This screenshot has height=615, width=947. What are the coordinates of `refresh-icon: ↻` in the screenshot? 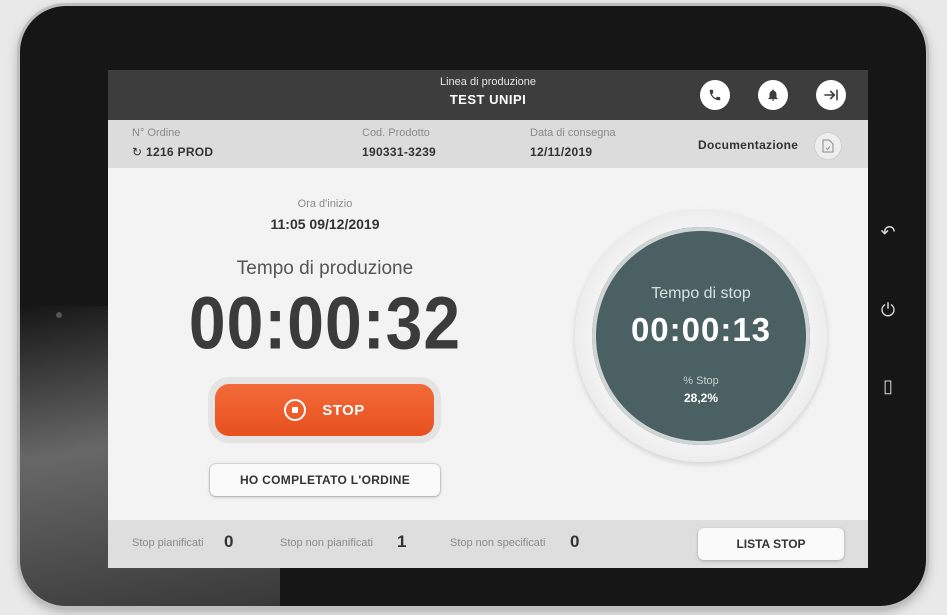 It's located at (137, 152).